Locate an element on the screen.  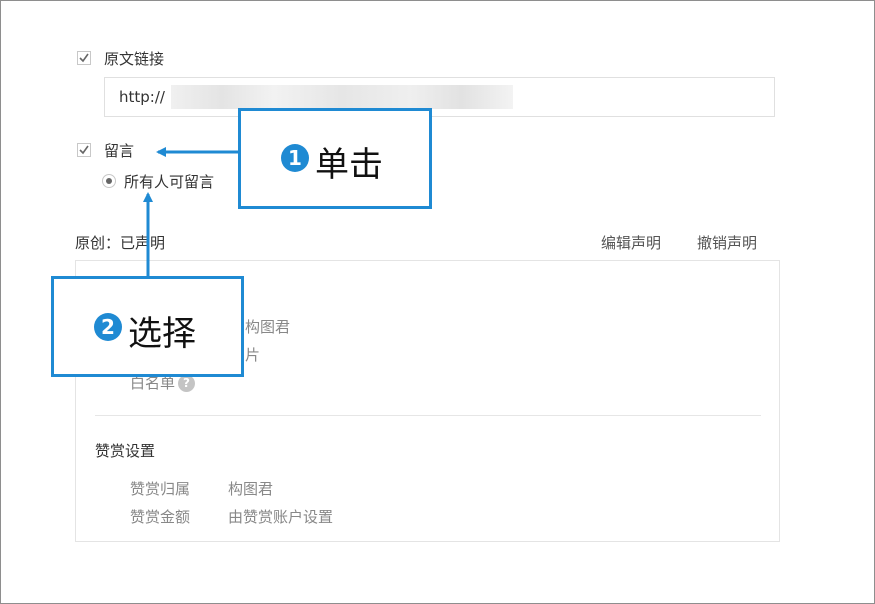
callout-number-1: 1 is located at coordinates (295, 158).